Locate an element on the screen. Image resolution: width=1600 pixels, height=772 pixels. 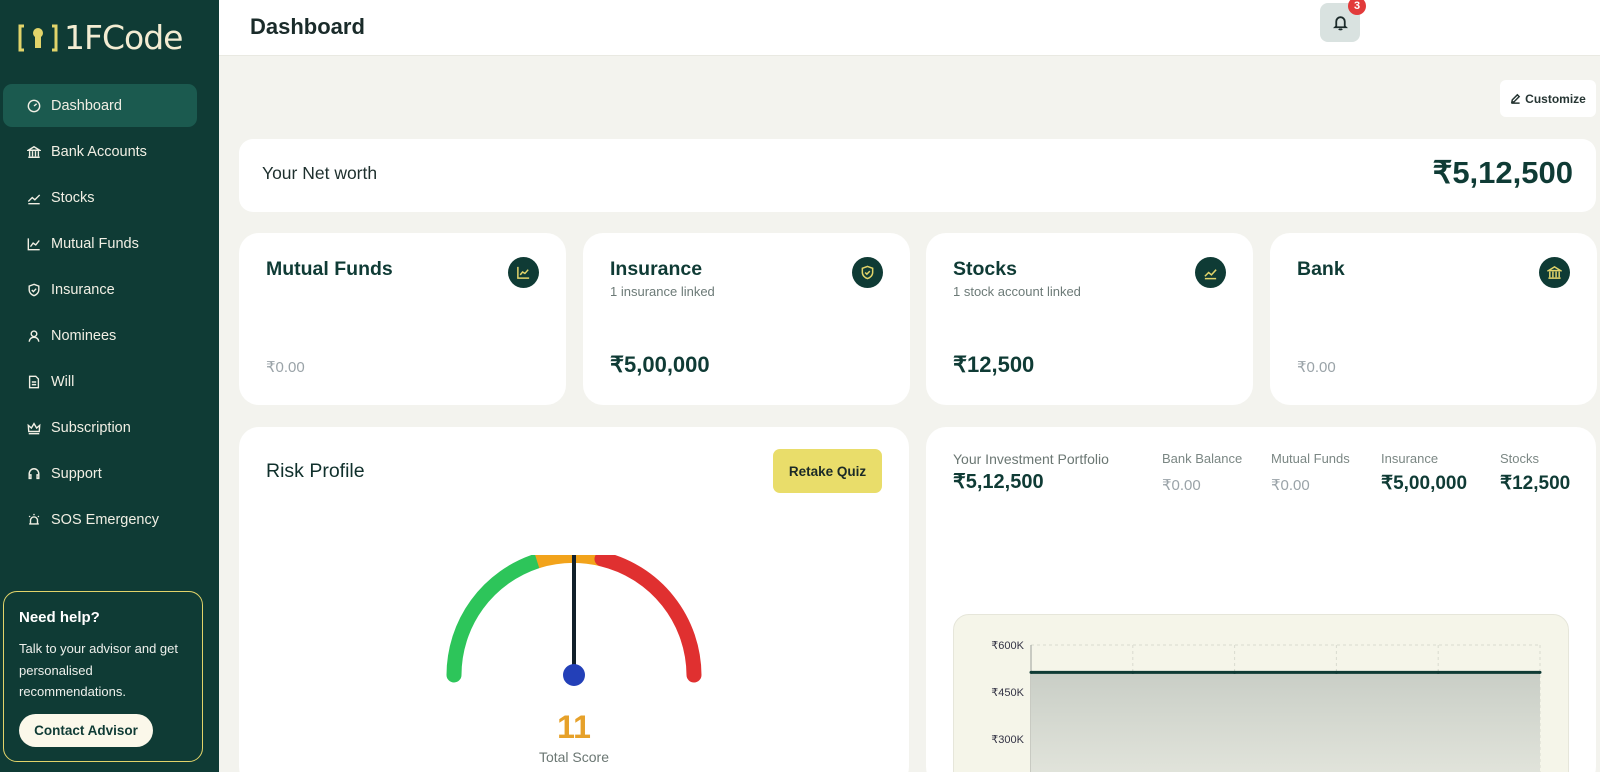
asset-title: Bank is located at coordinates (1321, 269).